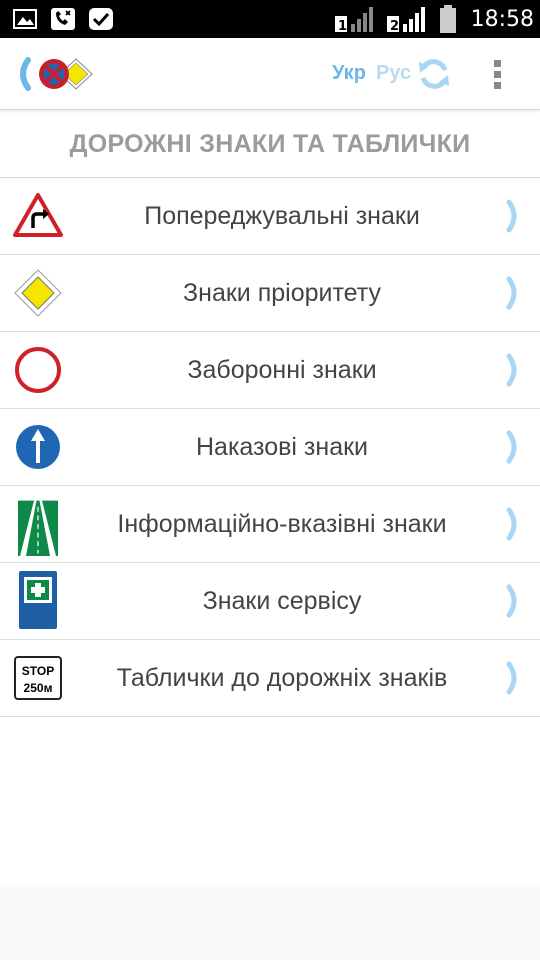 The width and height of the screenshot is (540, 960). I want to click on list-item-priority: Знаки пріоритету, so click(270, 293).